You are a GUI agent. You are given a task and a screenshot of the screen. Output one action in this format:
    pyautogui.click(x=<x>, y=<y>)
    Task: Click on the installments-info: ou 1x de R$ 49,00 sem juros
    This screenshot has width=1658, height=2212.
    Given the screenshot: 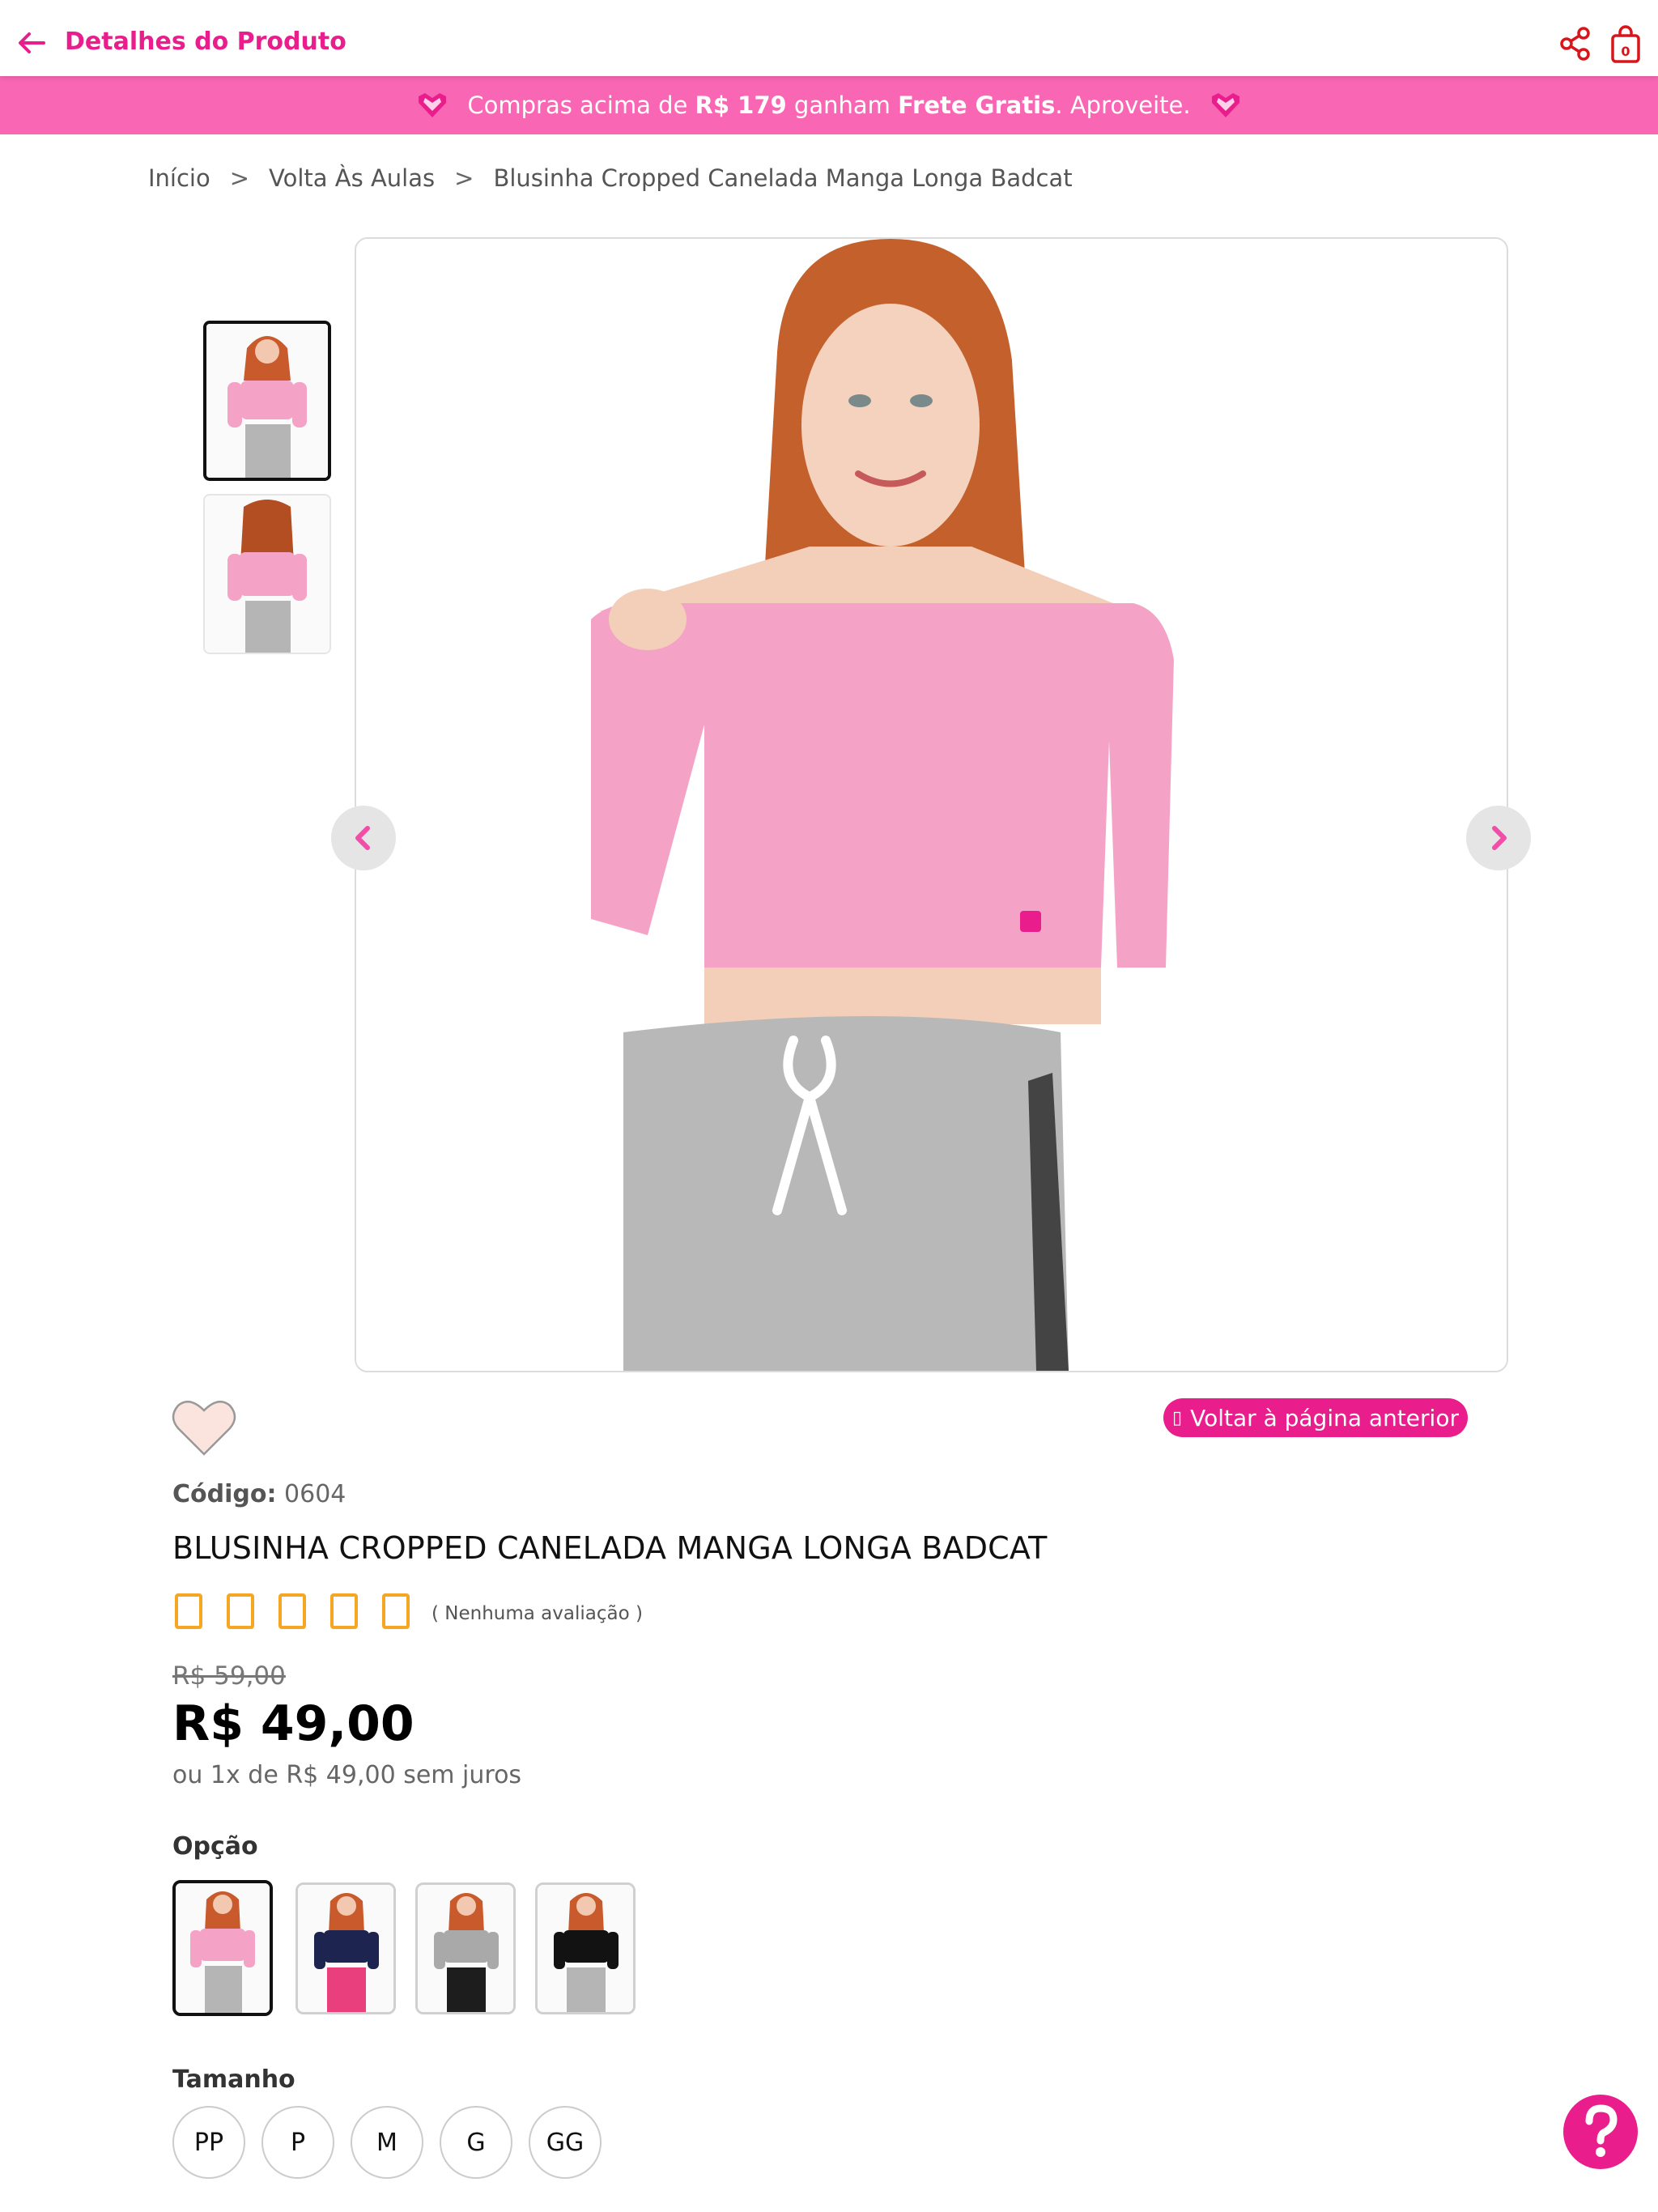 What is the action you would take?
    pyautogui.click(x=347, y=1775)
    